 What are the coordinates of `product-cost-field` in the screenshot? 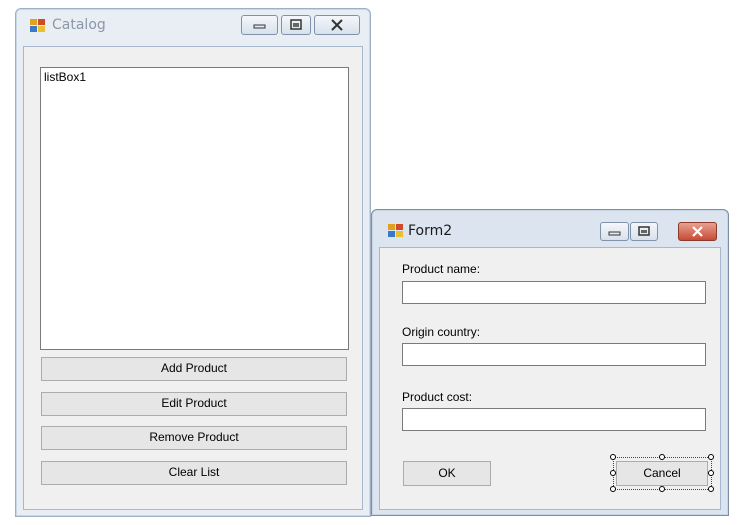 It's located at (554, 419).